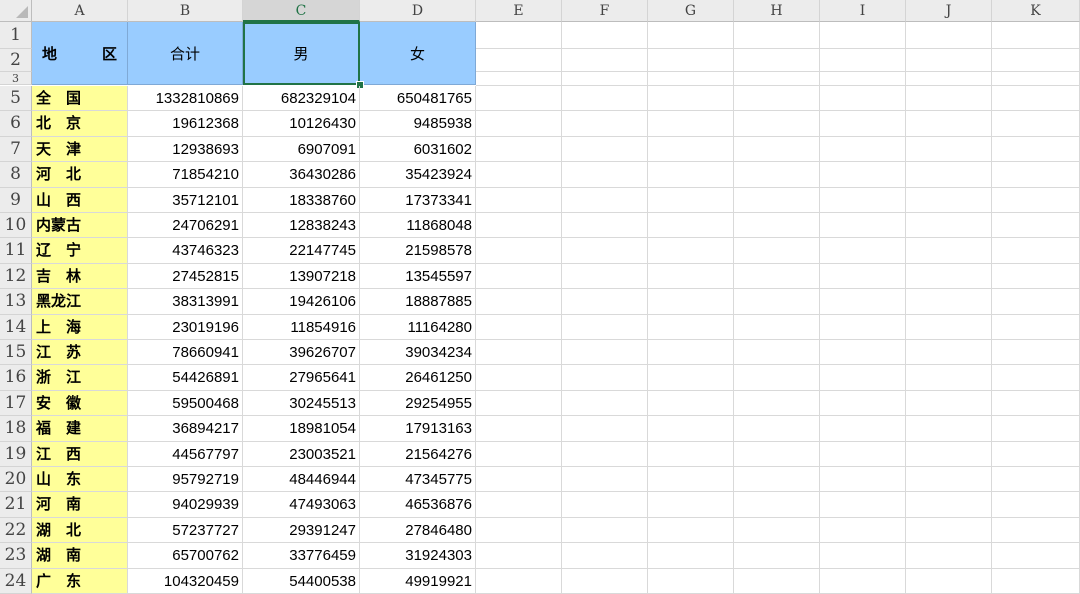  Describe the element at coordinates (80, 556) in the screenshot. I see `region-cell: 湖 南` at that location.